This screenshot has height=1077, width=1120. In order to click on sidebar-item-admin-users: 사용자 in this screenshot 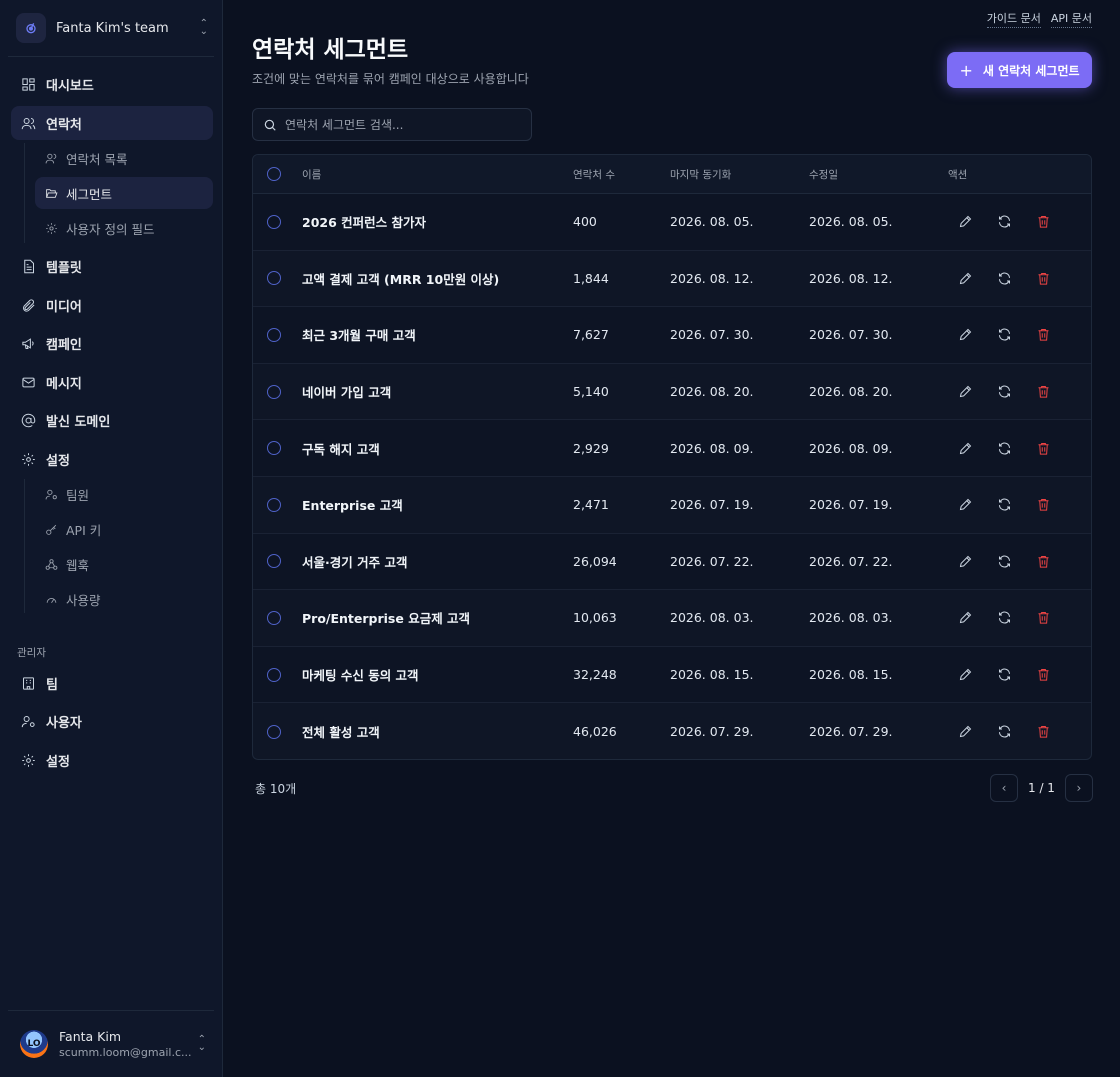, I will do `click(112, 721)`.